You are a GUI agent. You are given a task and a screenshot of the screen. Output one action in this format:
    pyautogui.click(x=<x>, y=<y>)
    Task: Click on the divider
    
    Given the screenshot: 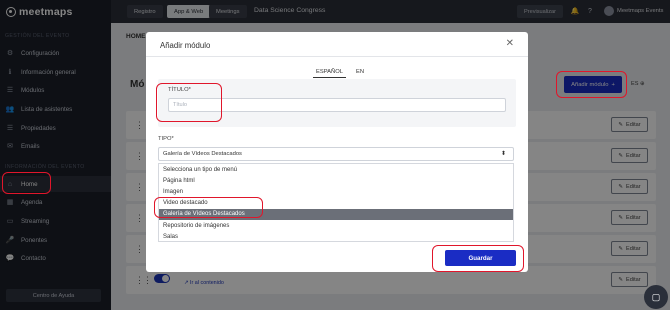 What is the action you would take?
    pyautogui.click(x=337, y=56)
    